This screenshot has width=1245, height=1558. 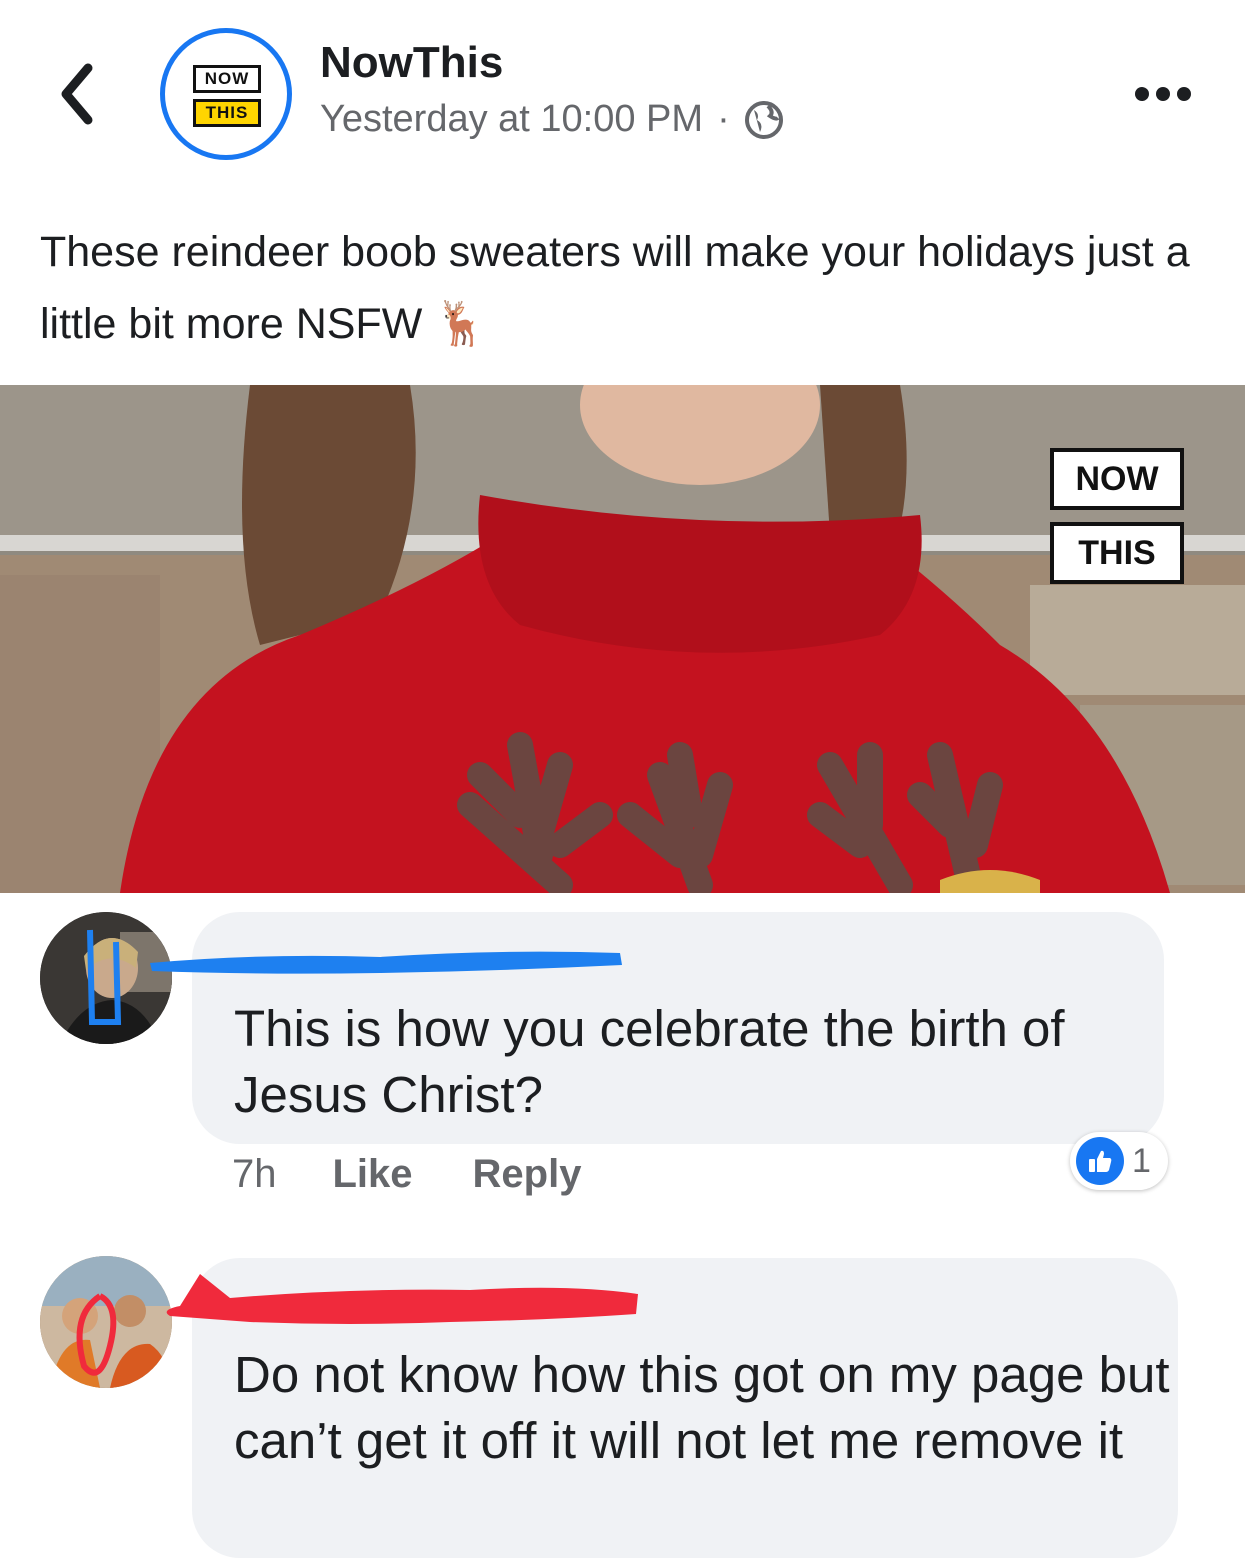 I want to click on chevron-left-icon, so click(x=77, y=94).